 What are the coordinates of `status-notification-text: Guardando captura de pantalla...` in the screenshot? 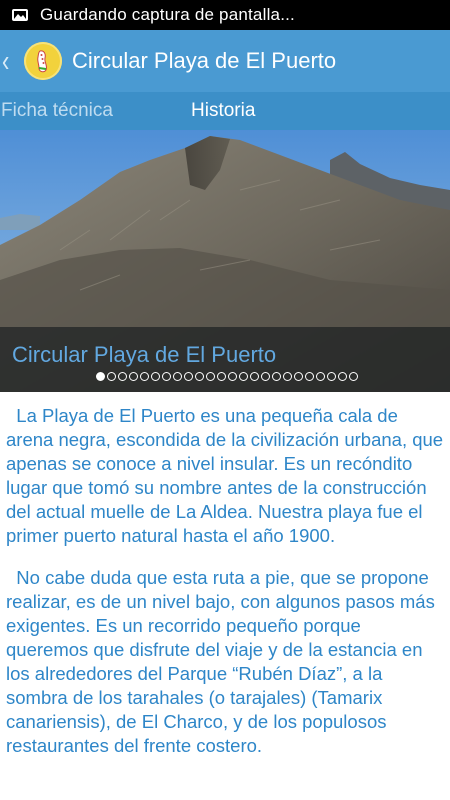 It's located at (167, 14).